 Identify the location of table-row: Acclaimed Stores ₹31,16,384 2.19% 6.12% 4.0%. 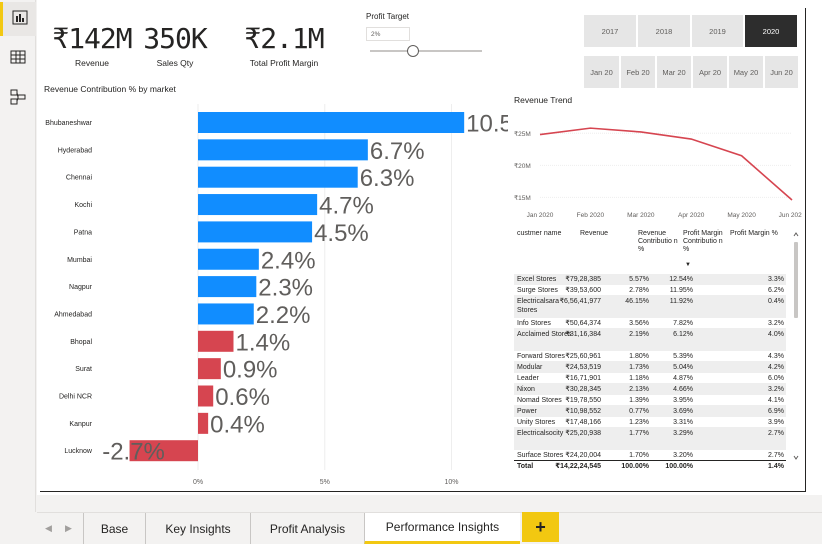
(650, 340).